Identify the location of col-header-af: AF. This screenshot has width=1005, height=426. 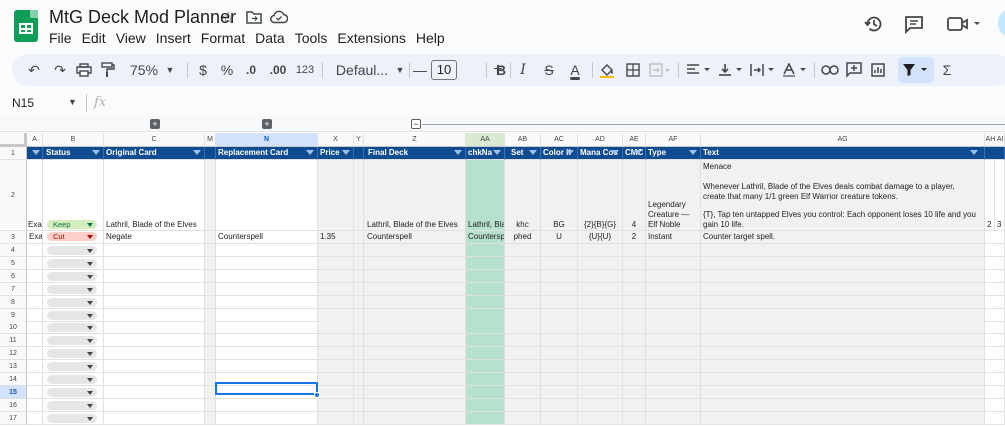
(673, 140).